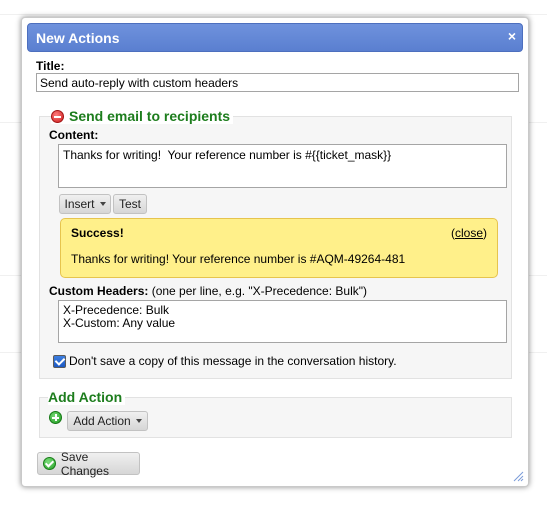 Image resolution: width=547 pixels, height=506 pixels. Describe the element at coordinates (74, 135) in the screenshot. I see `content-label: Content:` at that location.